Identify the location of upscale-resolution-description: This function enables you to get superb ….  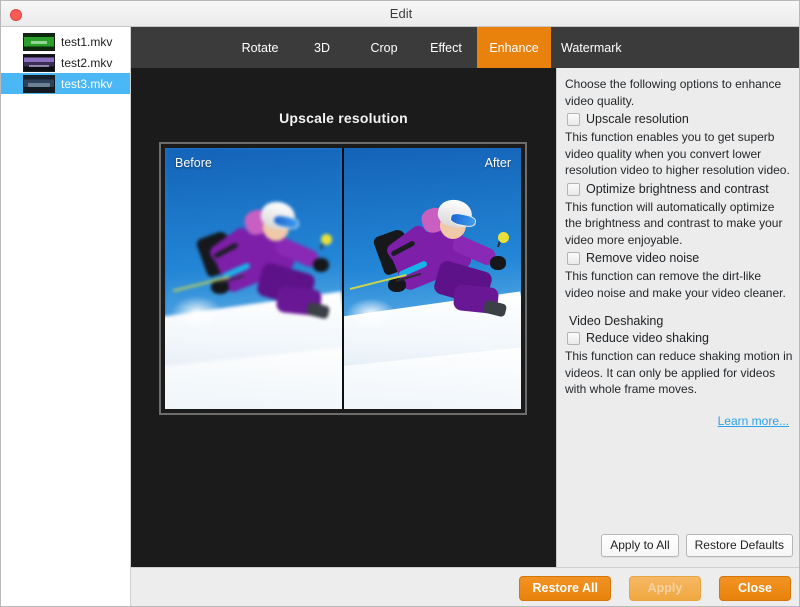
(677, 153).